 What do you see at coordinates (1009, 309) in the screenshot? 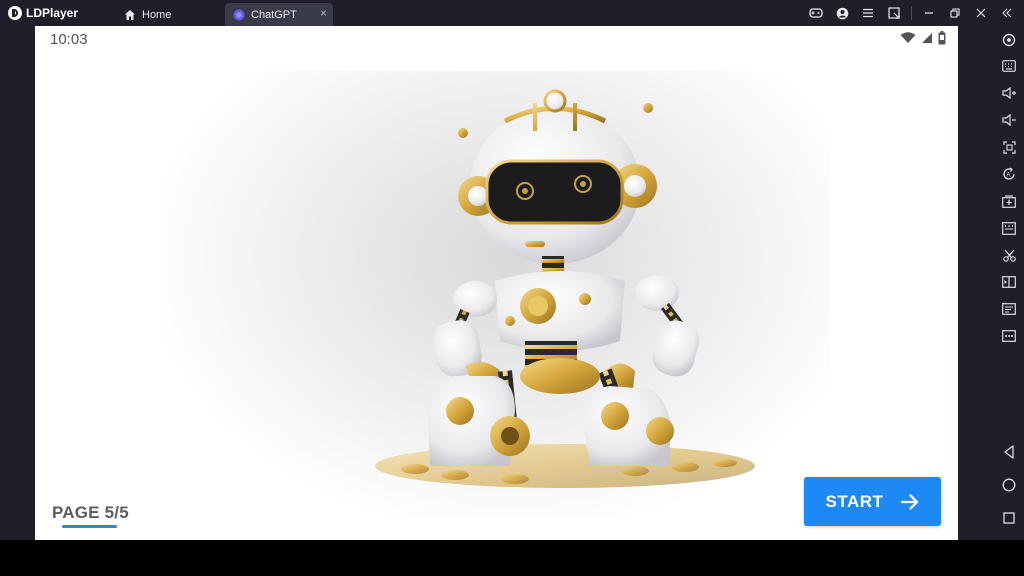
I see `operation-record-icon` at bounding box center [1009, 309].